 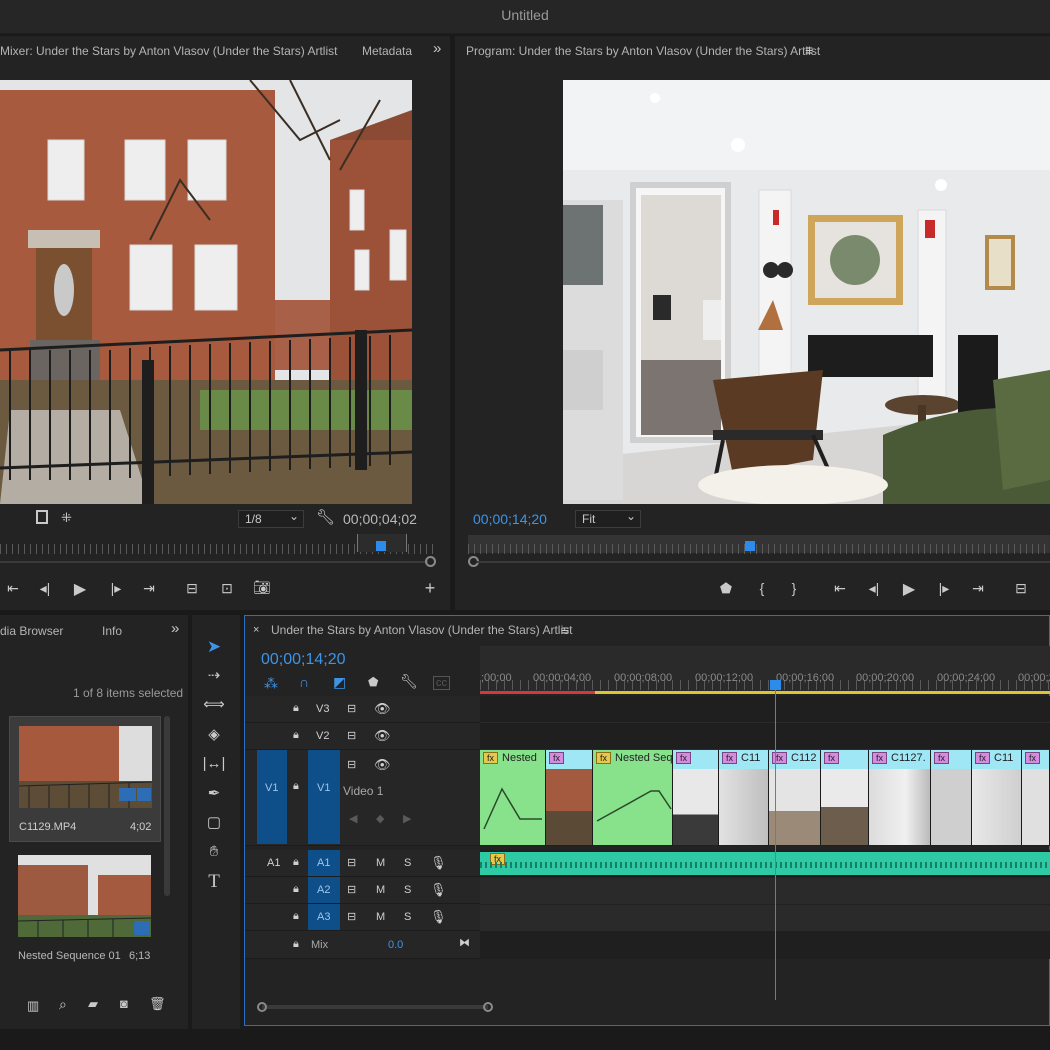 I want to click on metadata-tab: Metadata, so click(x=387, y=51).